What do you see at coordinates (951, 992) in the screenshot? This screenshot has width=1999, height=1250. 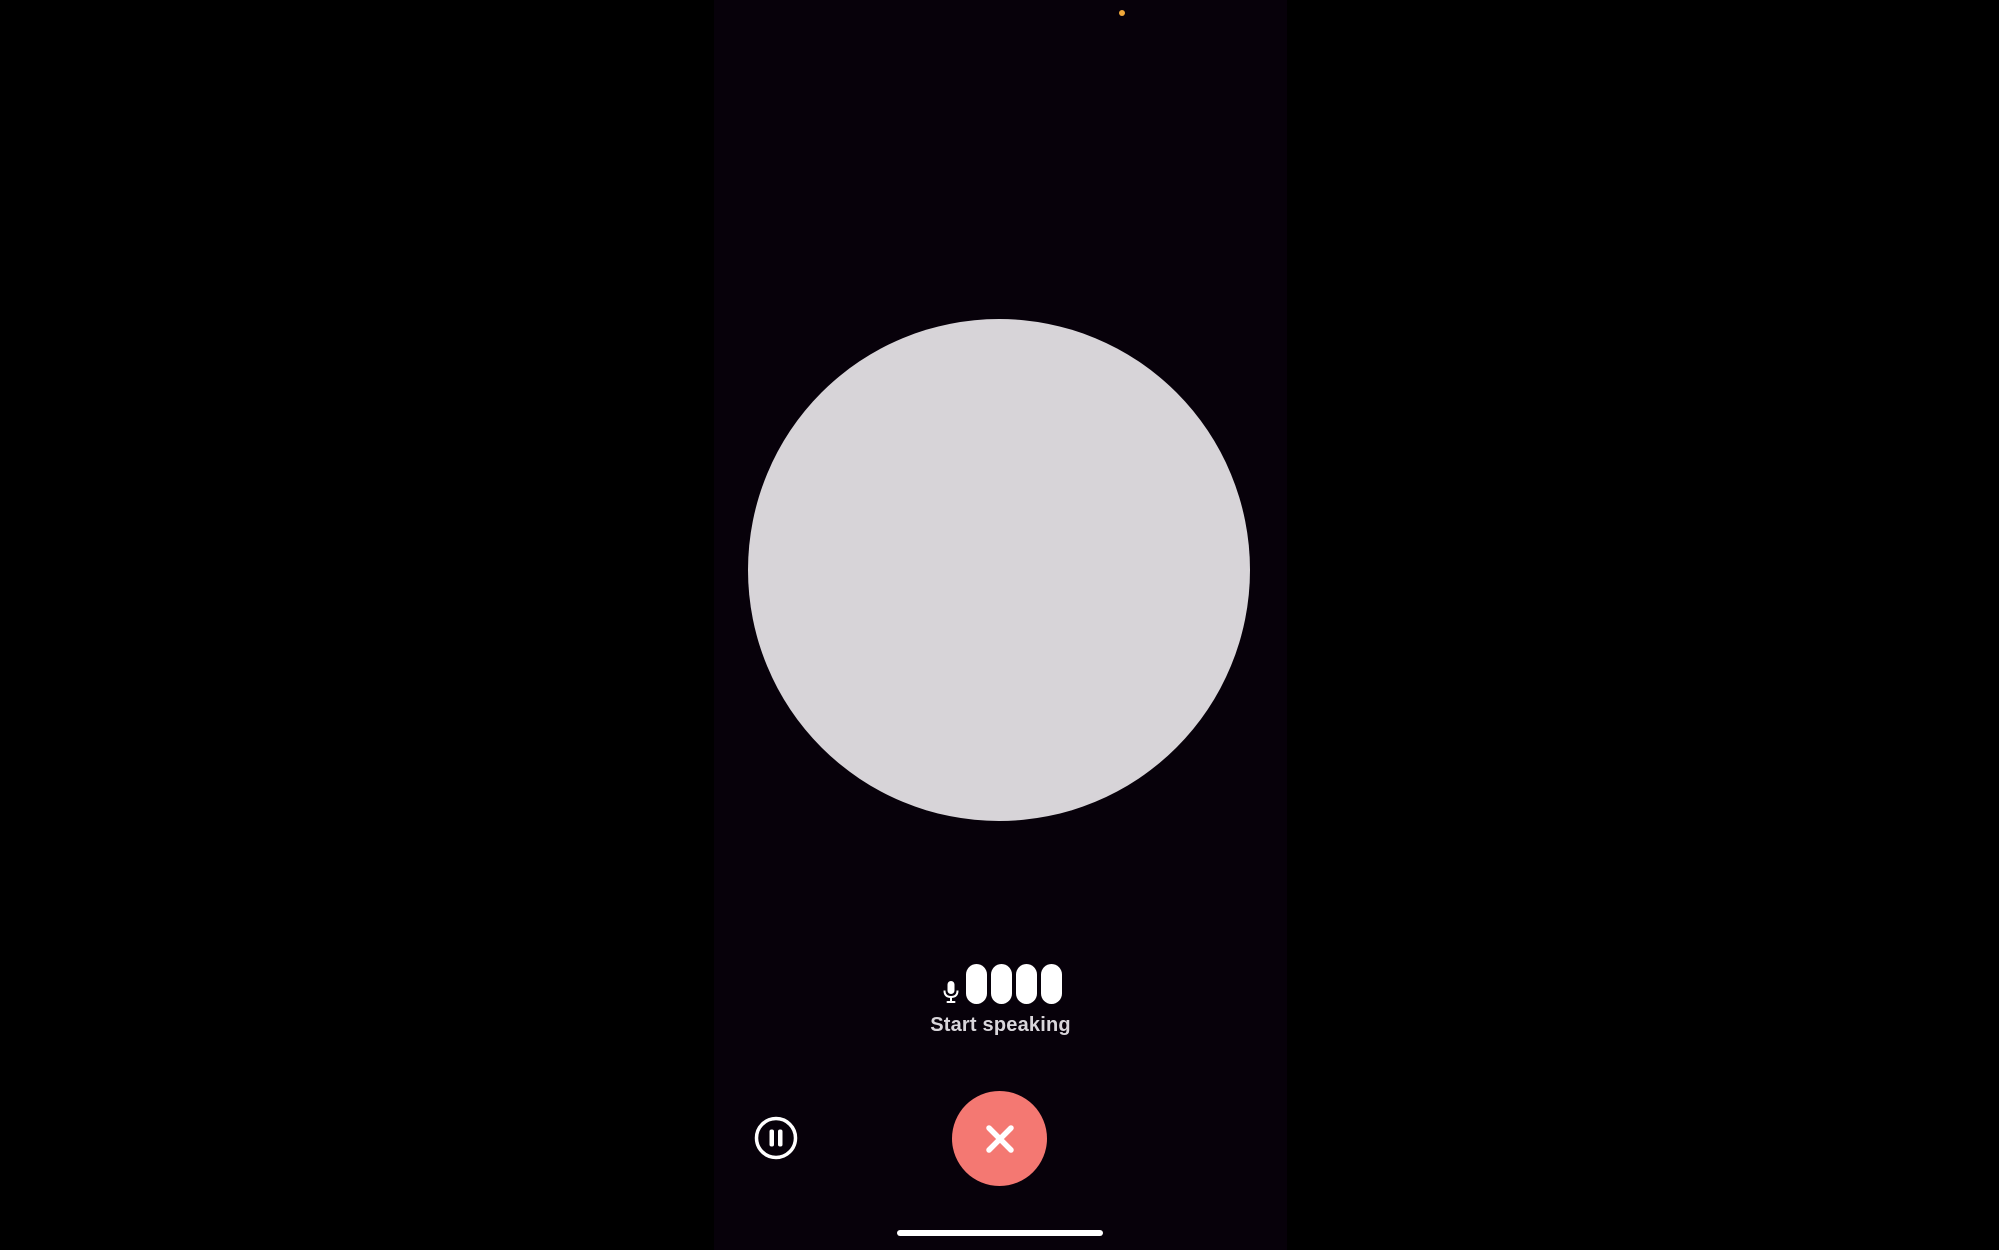 I see `microphone-icon` at bounding box center [951, 992].